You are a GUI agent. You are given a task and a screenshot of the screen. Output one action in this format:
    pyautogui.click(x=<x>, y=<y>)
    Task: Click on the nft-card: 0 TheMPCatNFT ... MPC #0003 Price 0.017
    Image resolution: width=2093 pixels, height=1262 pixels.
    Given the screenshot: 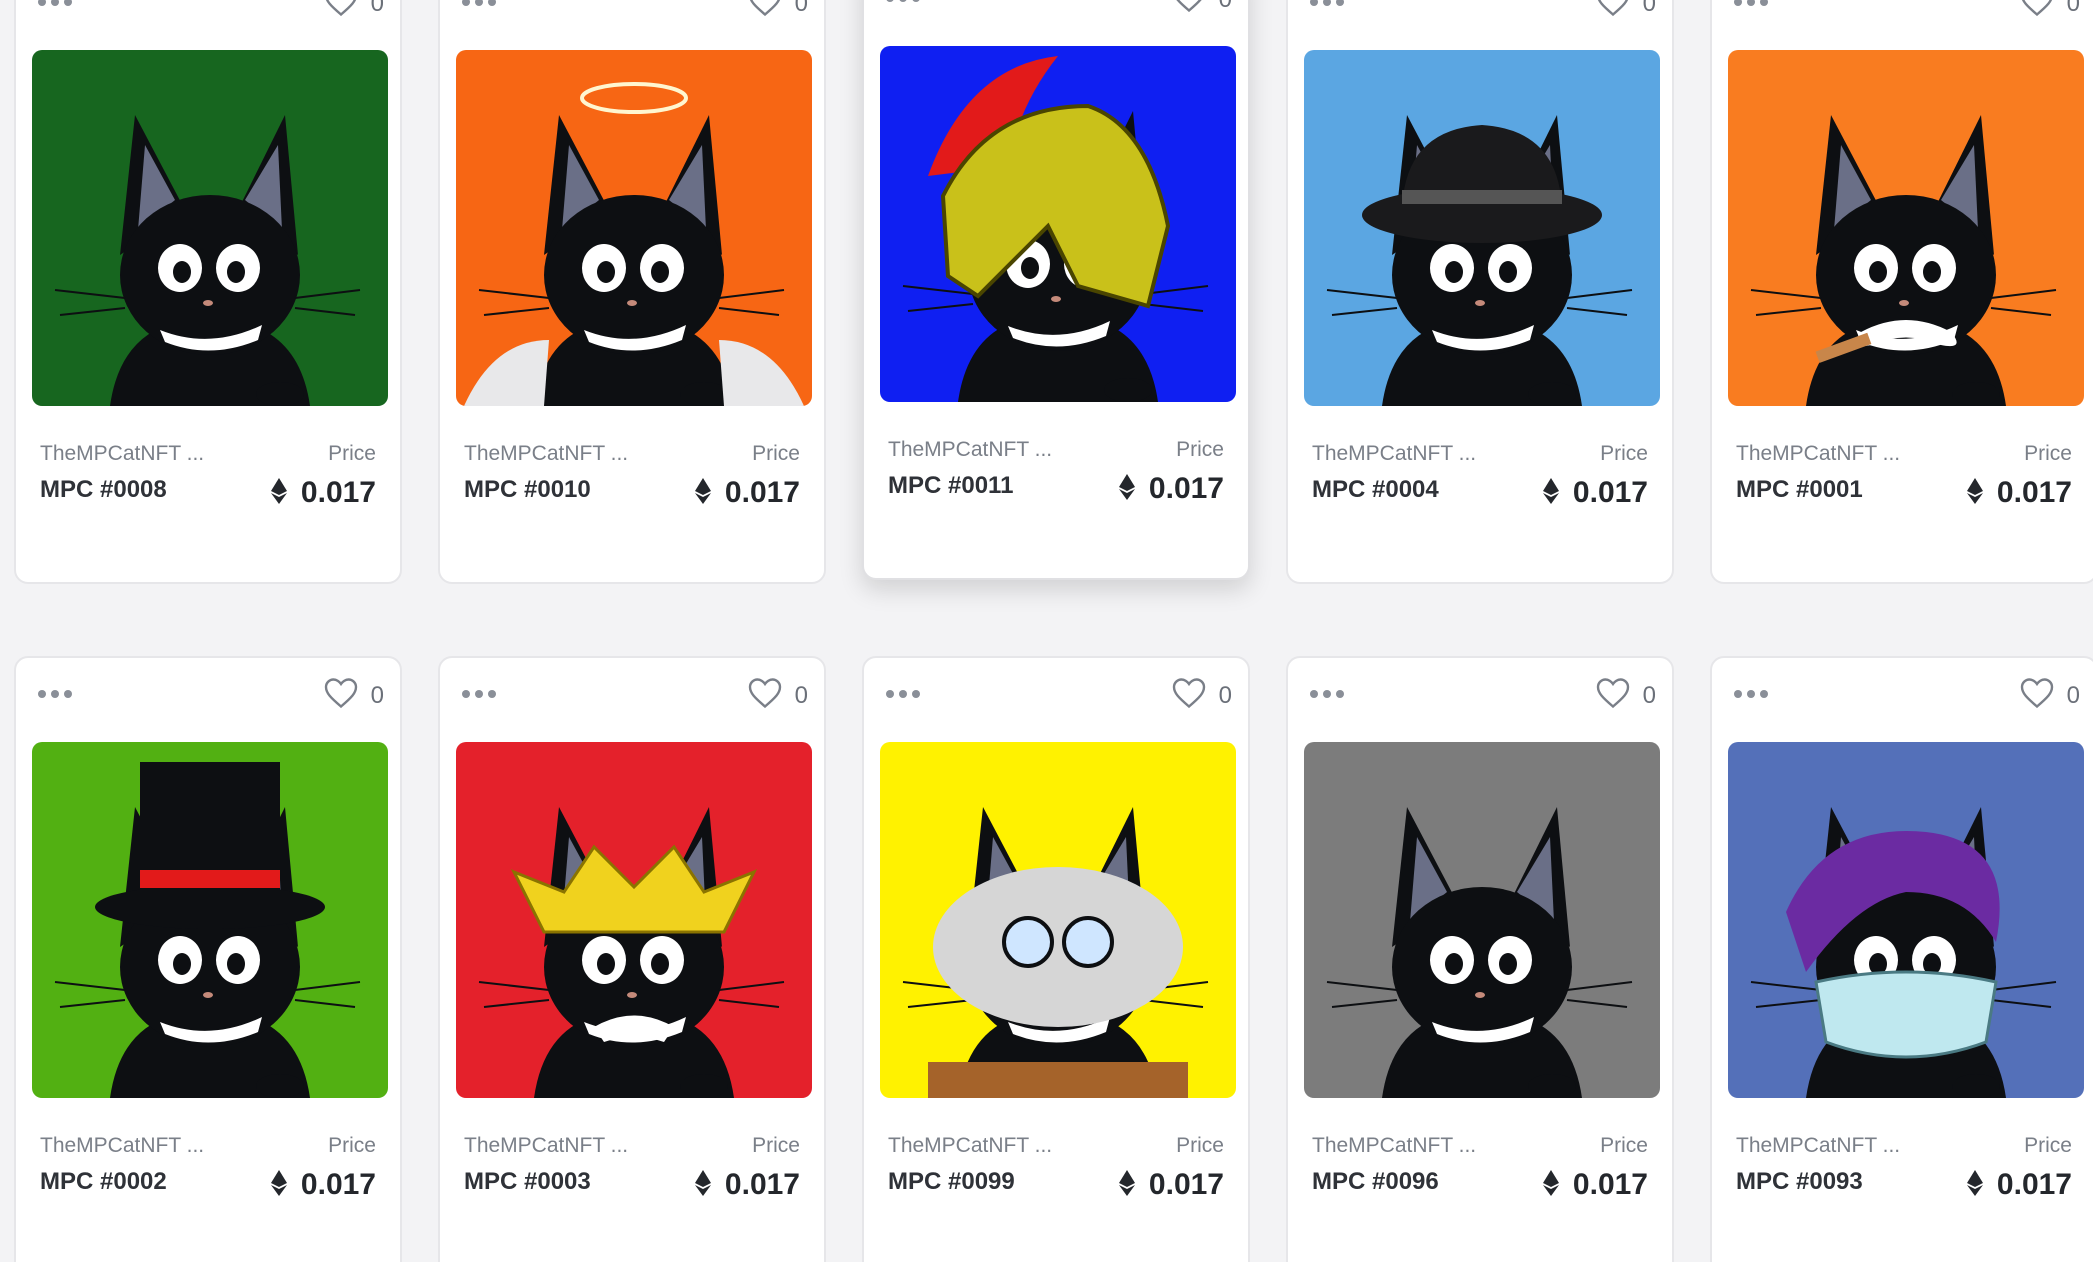 What is the action you would take?
    pyautogui.click(x=632, y=959)
    